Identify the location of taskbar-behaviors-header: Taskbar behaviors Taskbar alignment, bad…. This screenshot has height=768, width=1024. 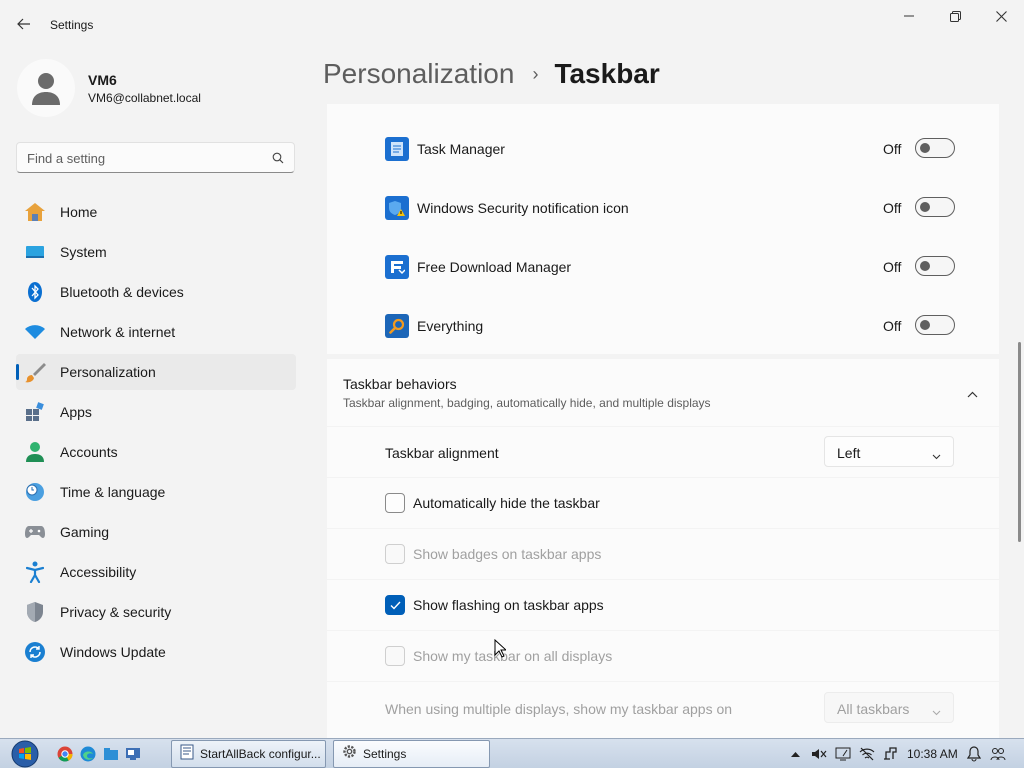
(663, 392).